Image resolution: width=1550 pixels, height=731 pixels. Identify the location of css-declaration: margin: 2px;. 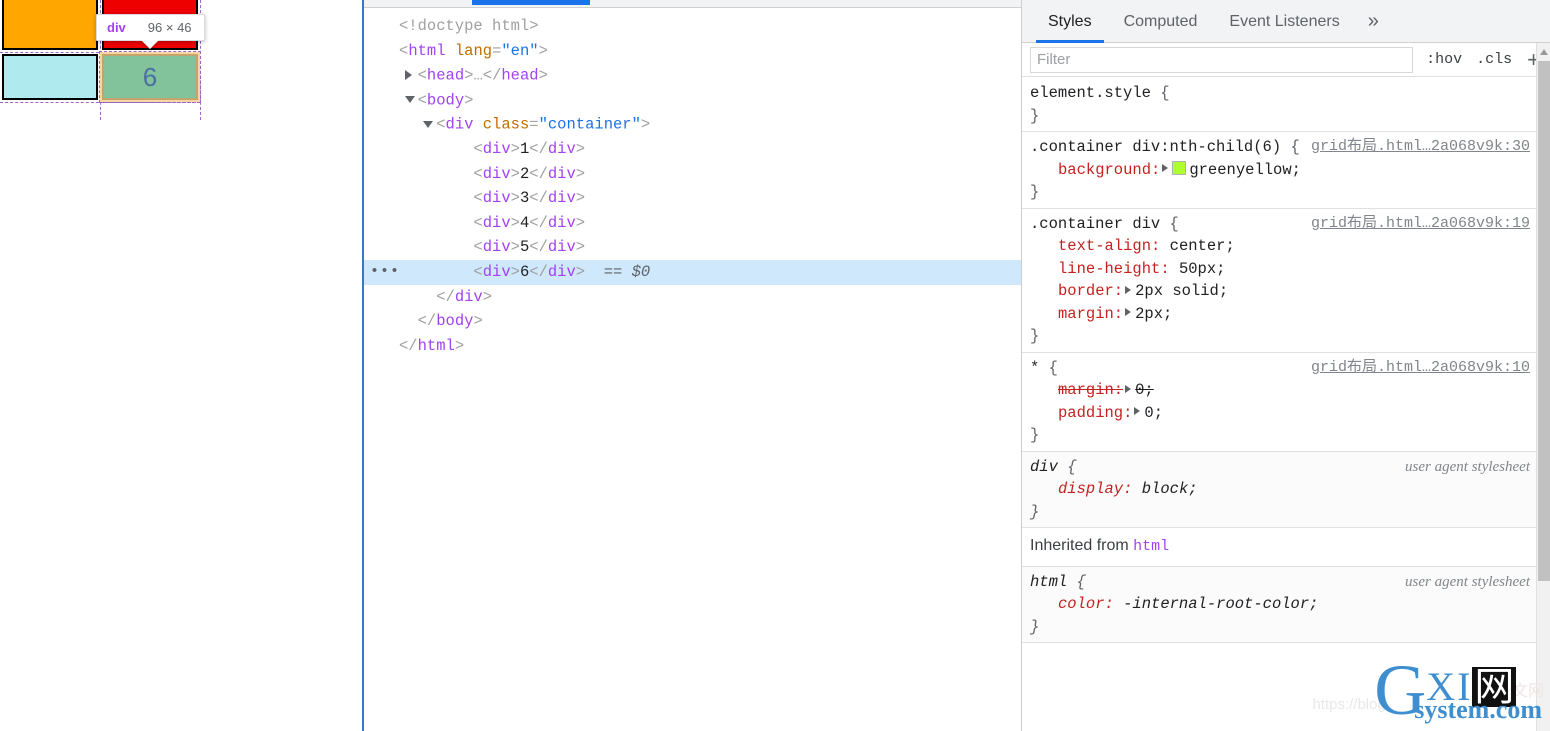
(1283, 314).